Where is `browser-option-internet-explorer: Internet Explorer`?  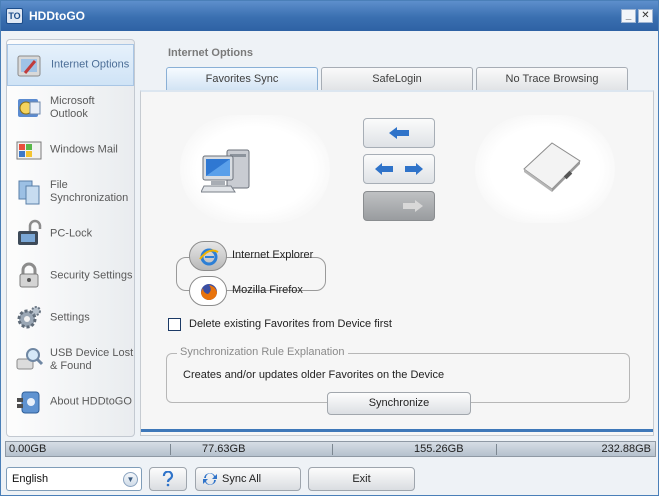 browser-option-internet-explorer: Internet Explorer is located at coordinates (258, 256).